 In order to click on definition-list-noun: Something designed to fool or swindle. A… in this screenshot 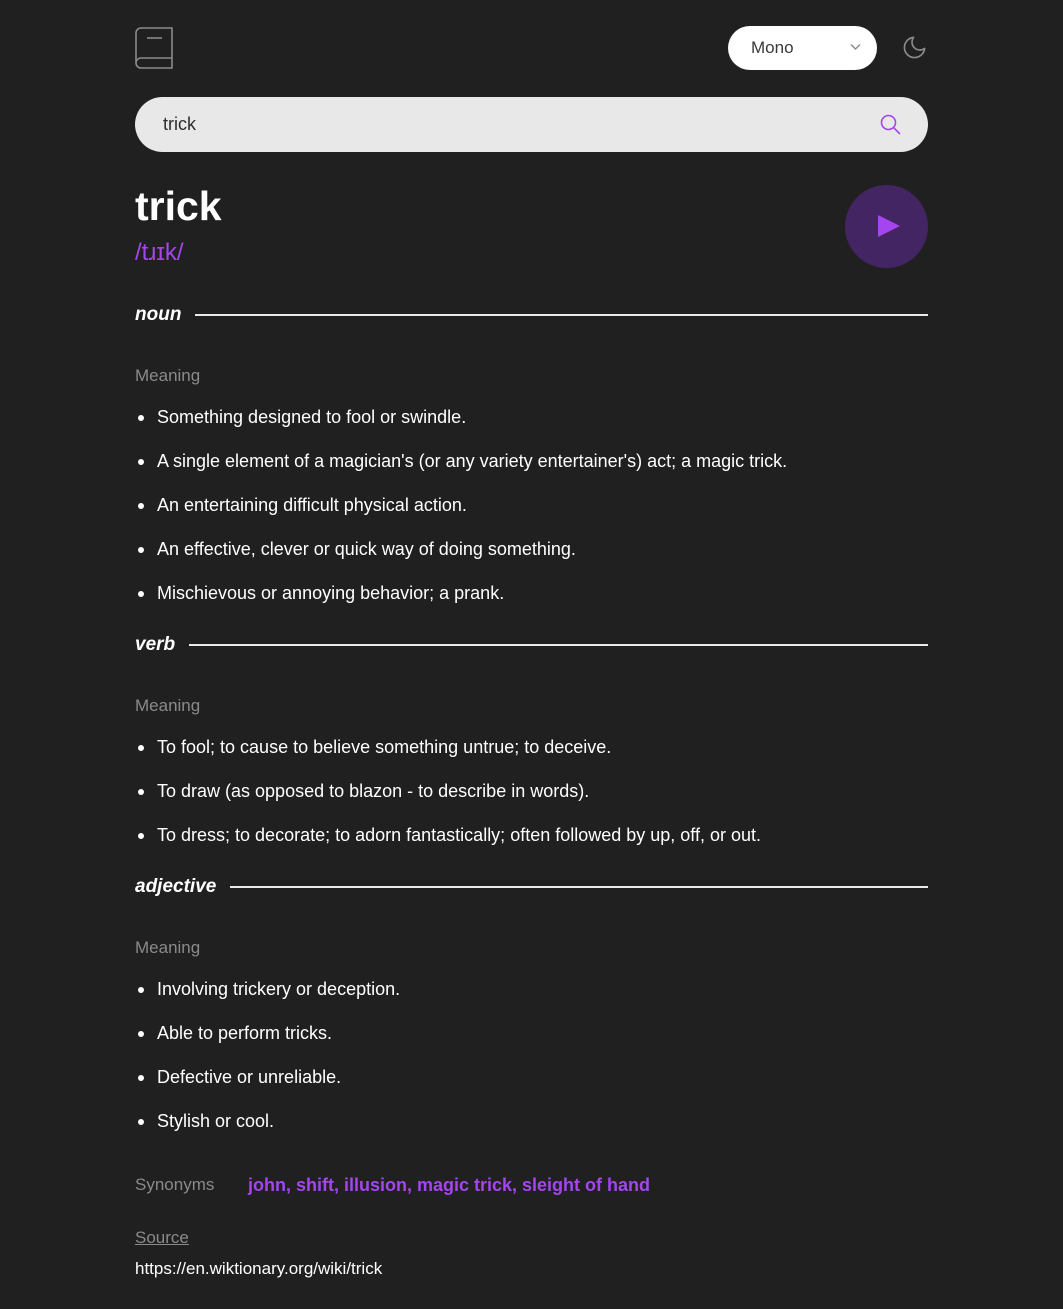, I will do `click(531, 516)`.